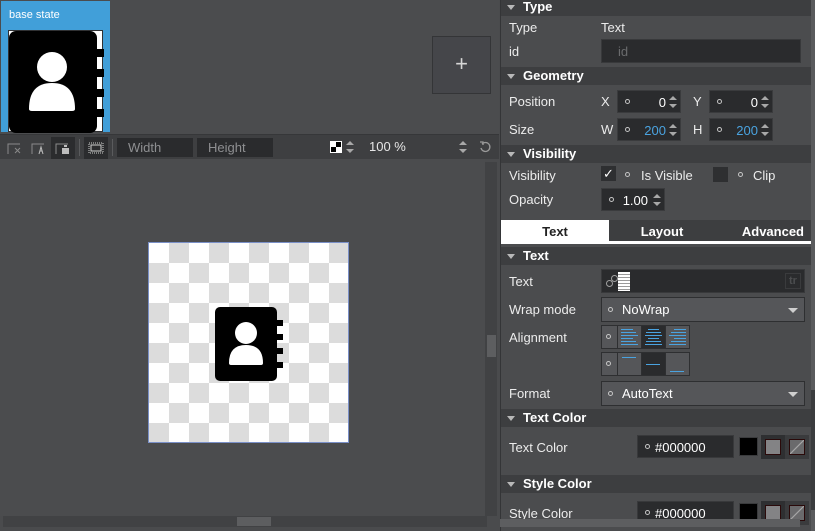 The height and width of the screenshot is (531, 815). I want to click on section-title: Geometry, so click(553, 75).